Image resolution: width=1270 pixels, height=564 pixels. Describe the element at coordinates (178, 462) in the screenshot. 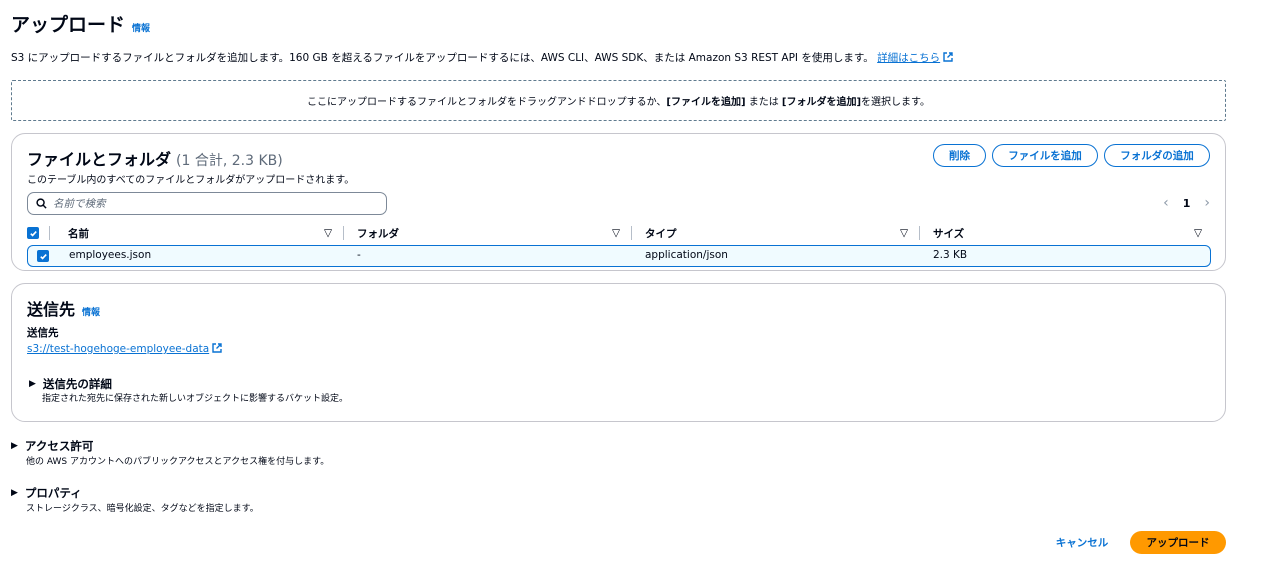

I see `permissions-sub: 他の AWS アカウントへのパブリックアクセスとアクセス権を付与します。` at that location.